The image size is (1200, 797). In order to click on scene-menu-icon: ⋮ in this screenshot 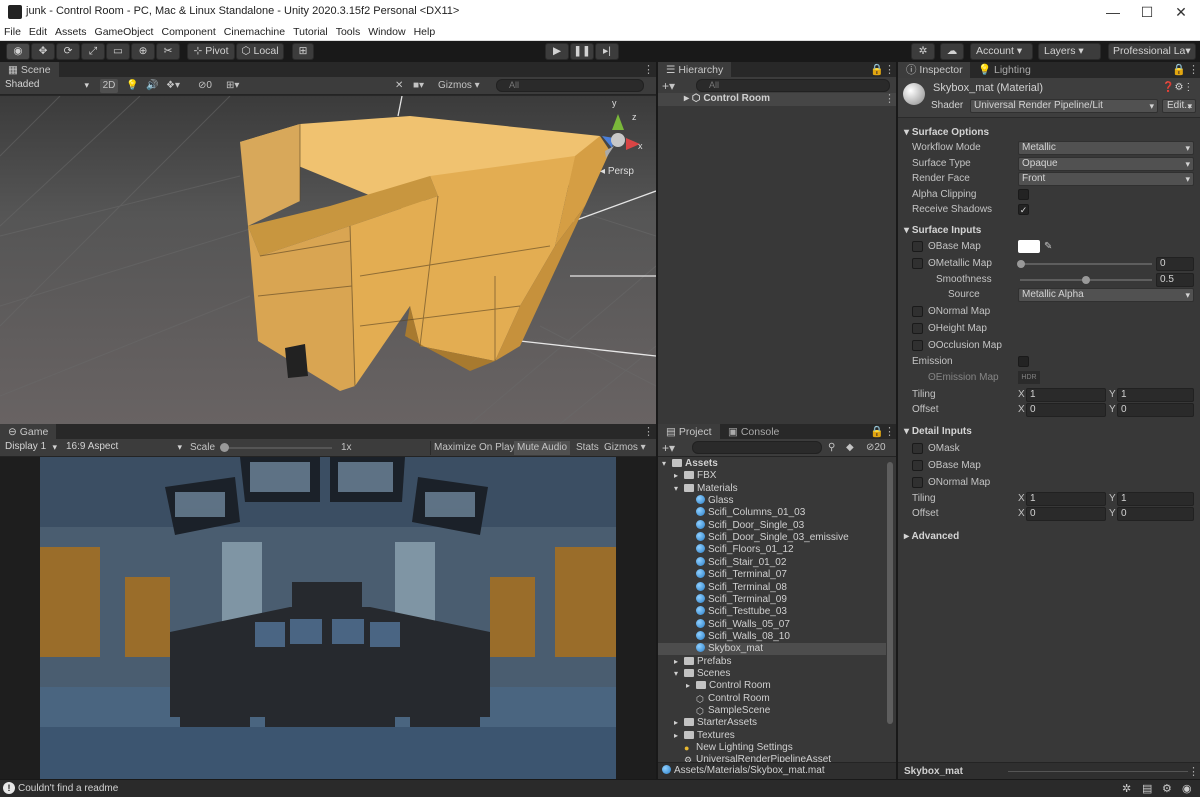, I will do `click(648, 69)`.